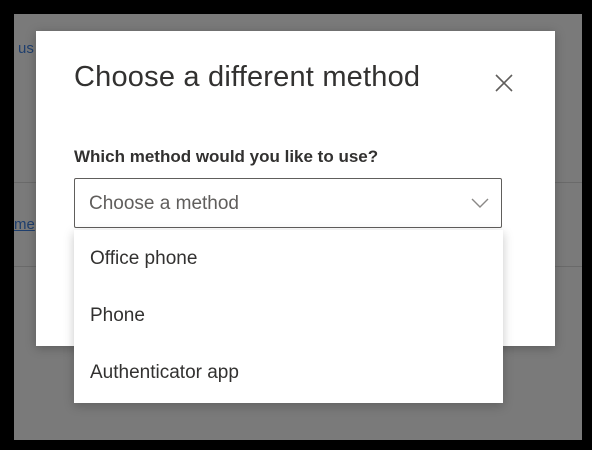 This screenshot has height=450, width=592. I want to click on close-icon, so click(504, 83).